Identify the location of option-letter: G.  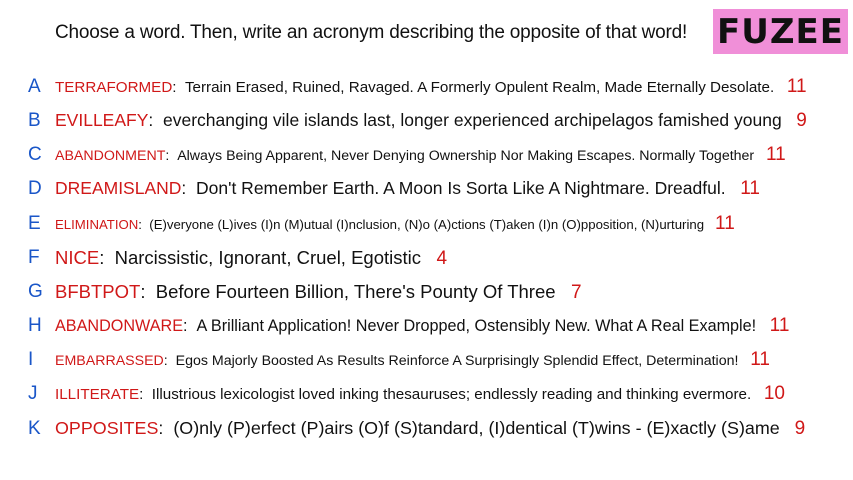
(35, 291).